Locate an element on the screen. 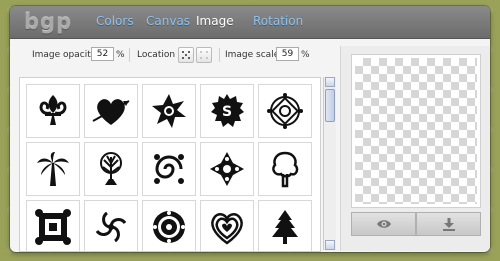 The image size is (500, 261). image-cell-celtic-knot is located at coordinates (285, 111).